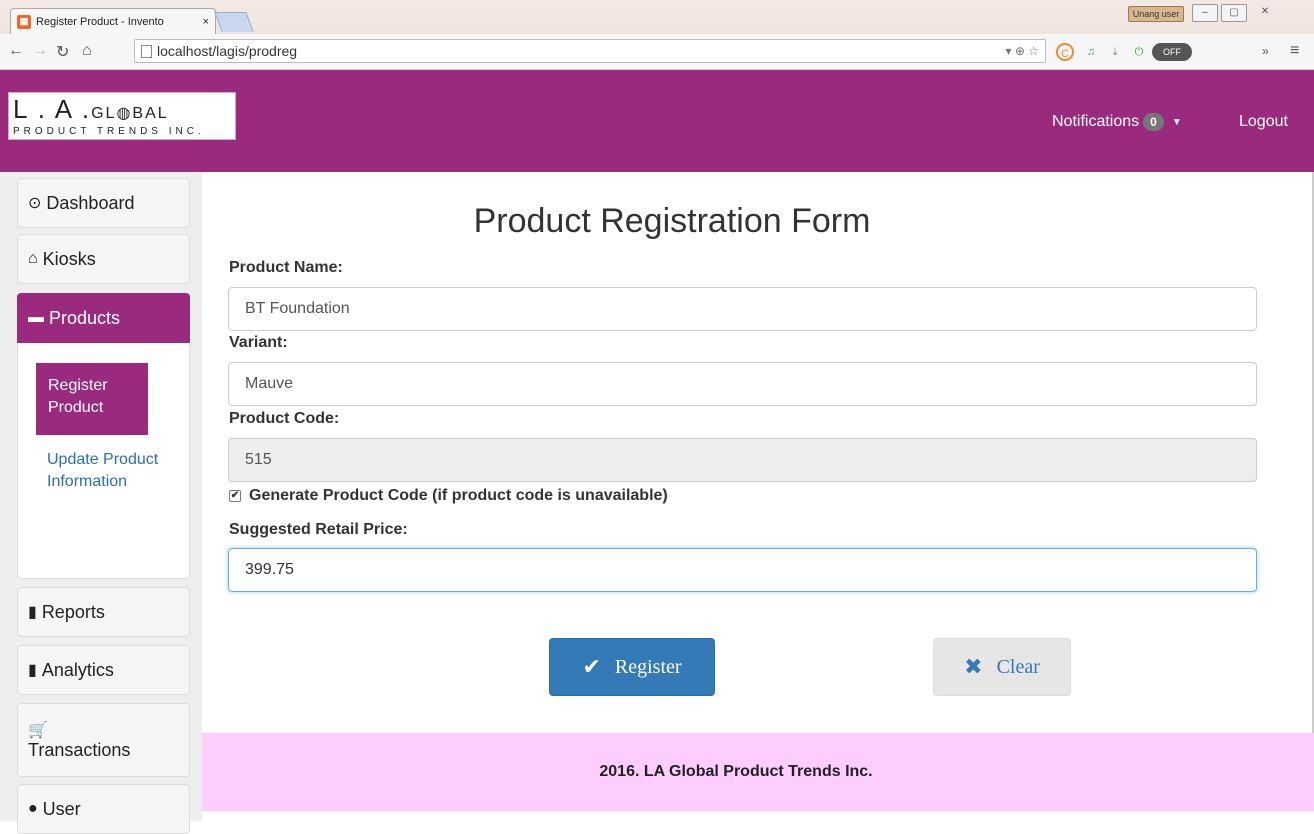 Image resolution: width=1314 pixels, height=834 pixels. I want to click on tab-title: Register Product - Invento, so click(100, 21).